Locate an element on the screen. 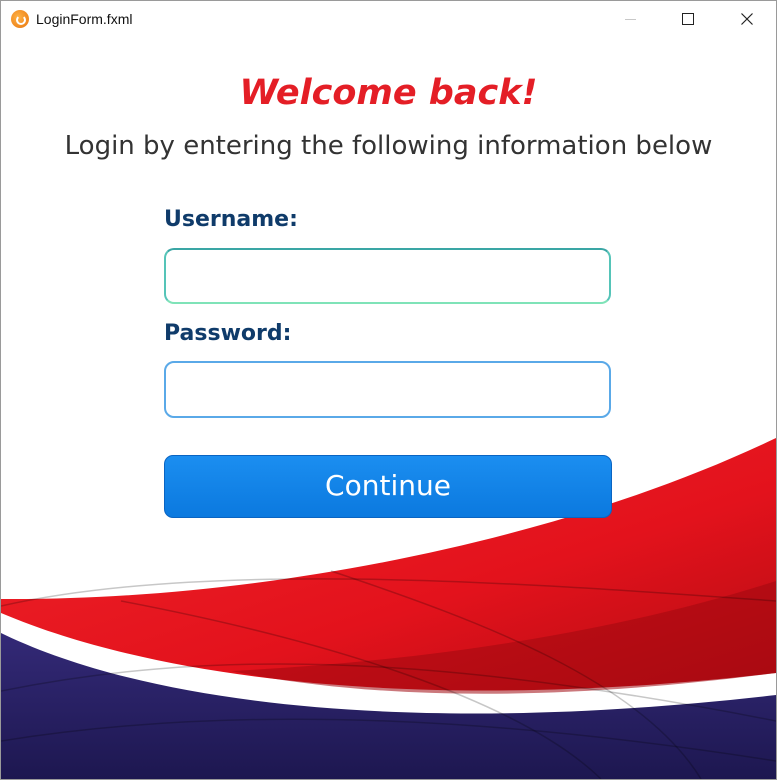 The width and height of the screenshot is (777, 780). password-label: Password: is located at coordinates (228, 333).